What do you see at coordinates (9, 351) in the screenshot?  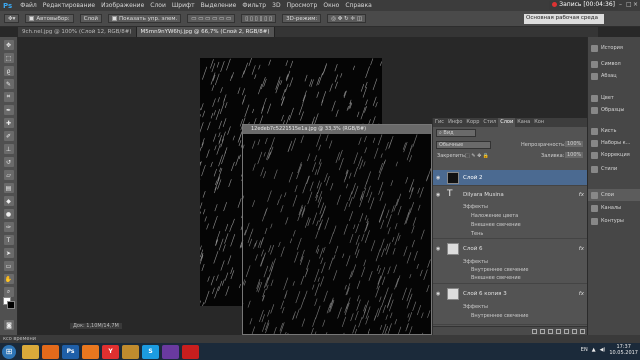 I see `start-button: ⊞` at bounding box center [9, 351].